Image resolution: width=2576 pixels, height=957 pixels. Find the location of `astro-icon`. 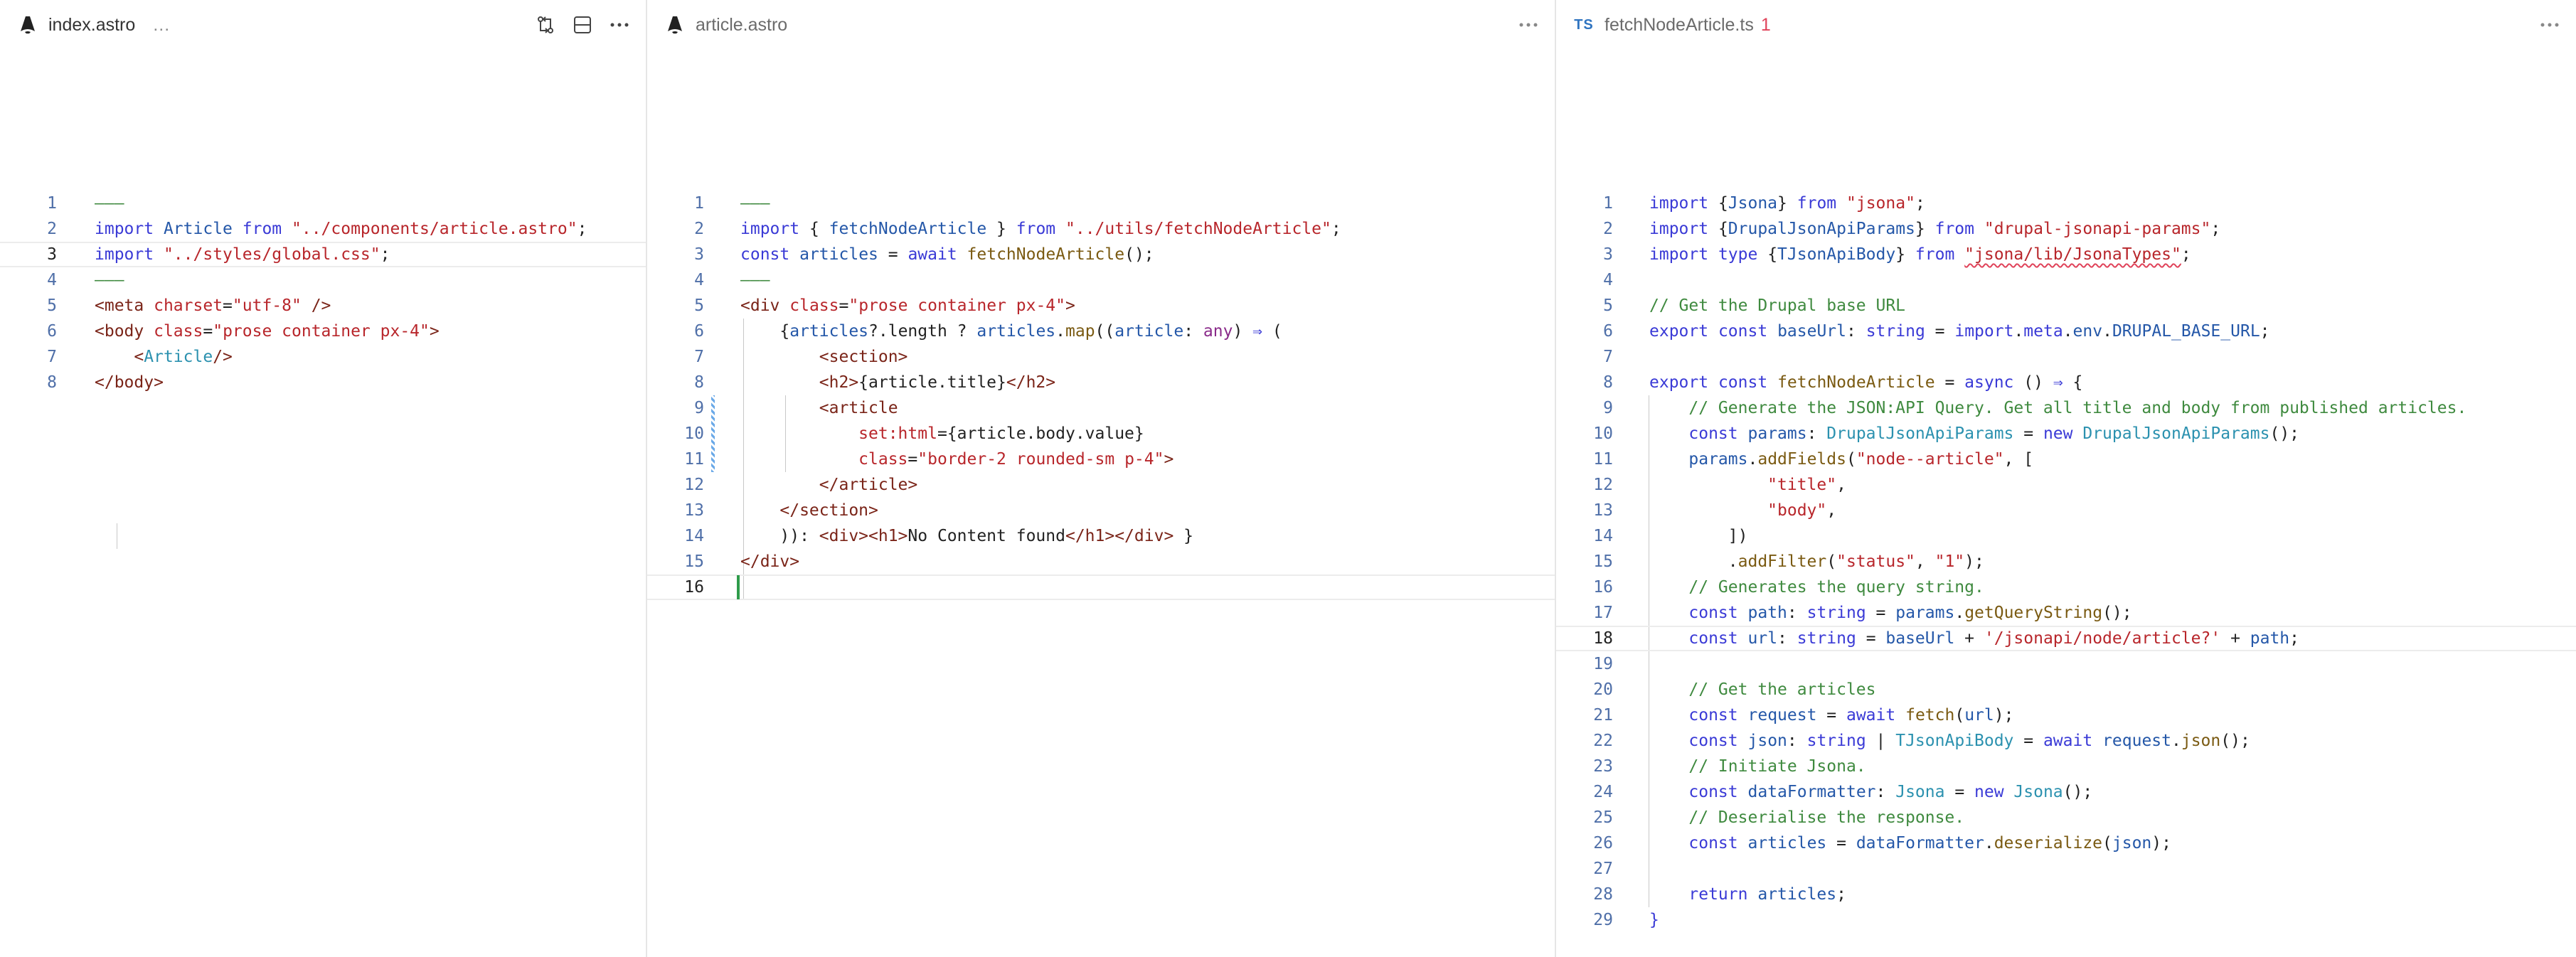

astro-icon is located at coordinates (675, 25).